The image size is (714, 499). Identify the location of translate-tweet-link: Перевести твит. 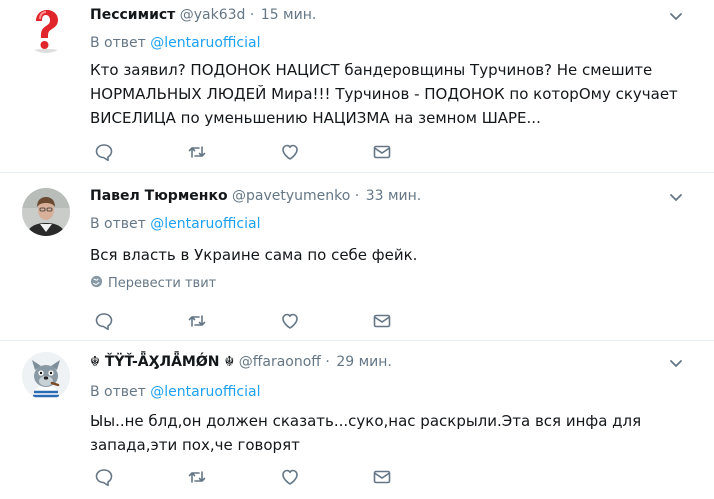
(153, 283).